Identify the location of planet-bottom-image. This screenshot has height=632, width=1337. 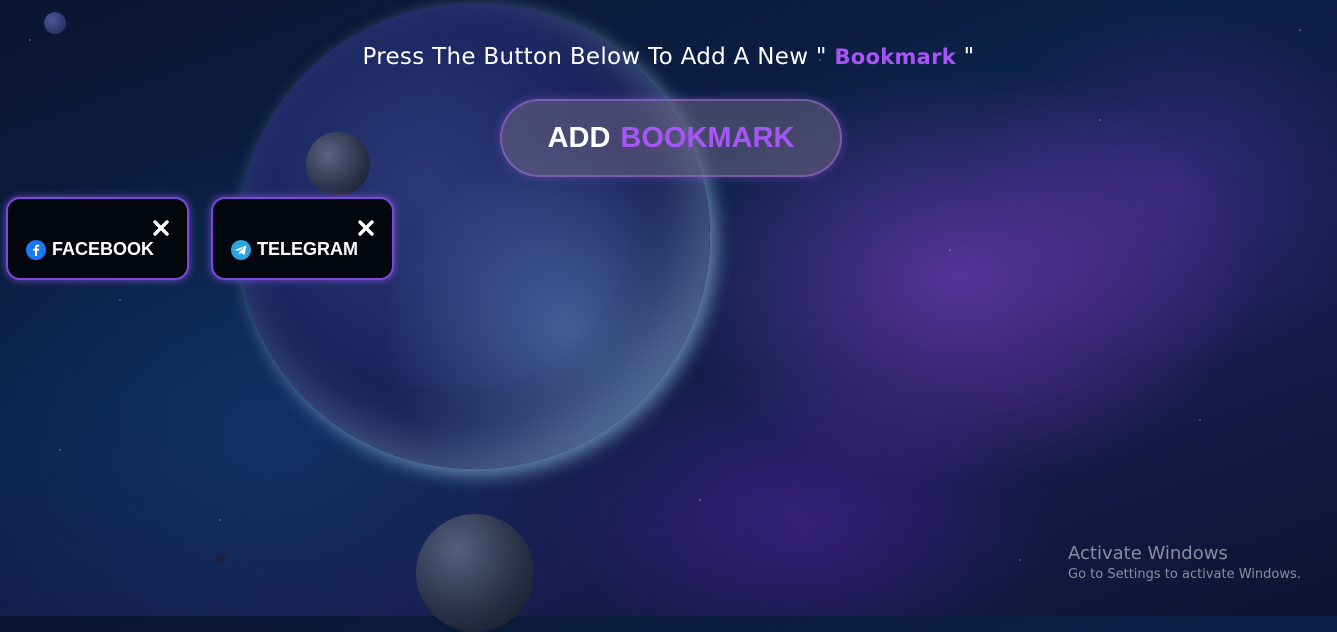
(475, 573).